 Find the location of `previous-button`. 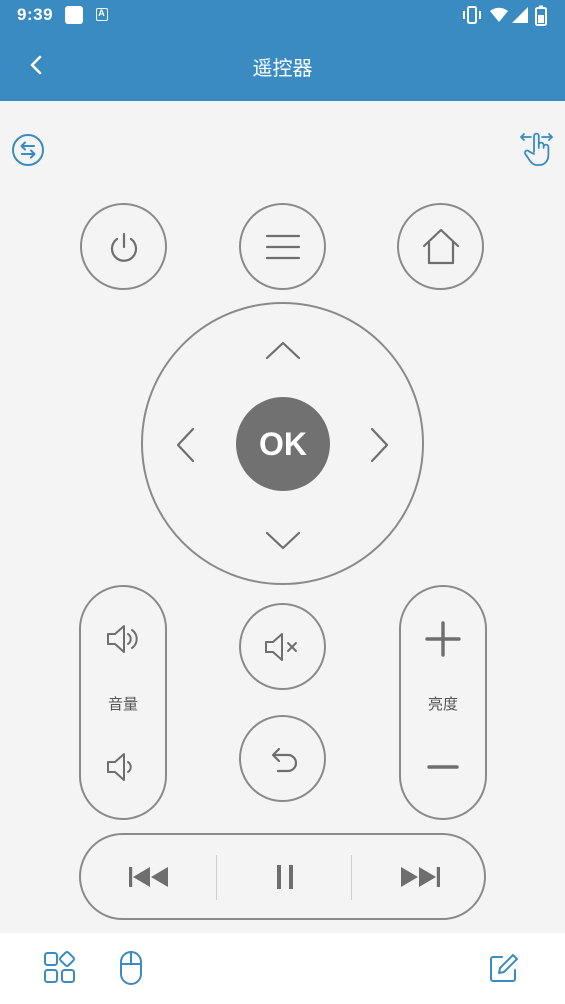

previous-button is located at coordinates (148, 876).